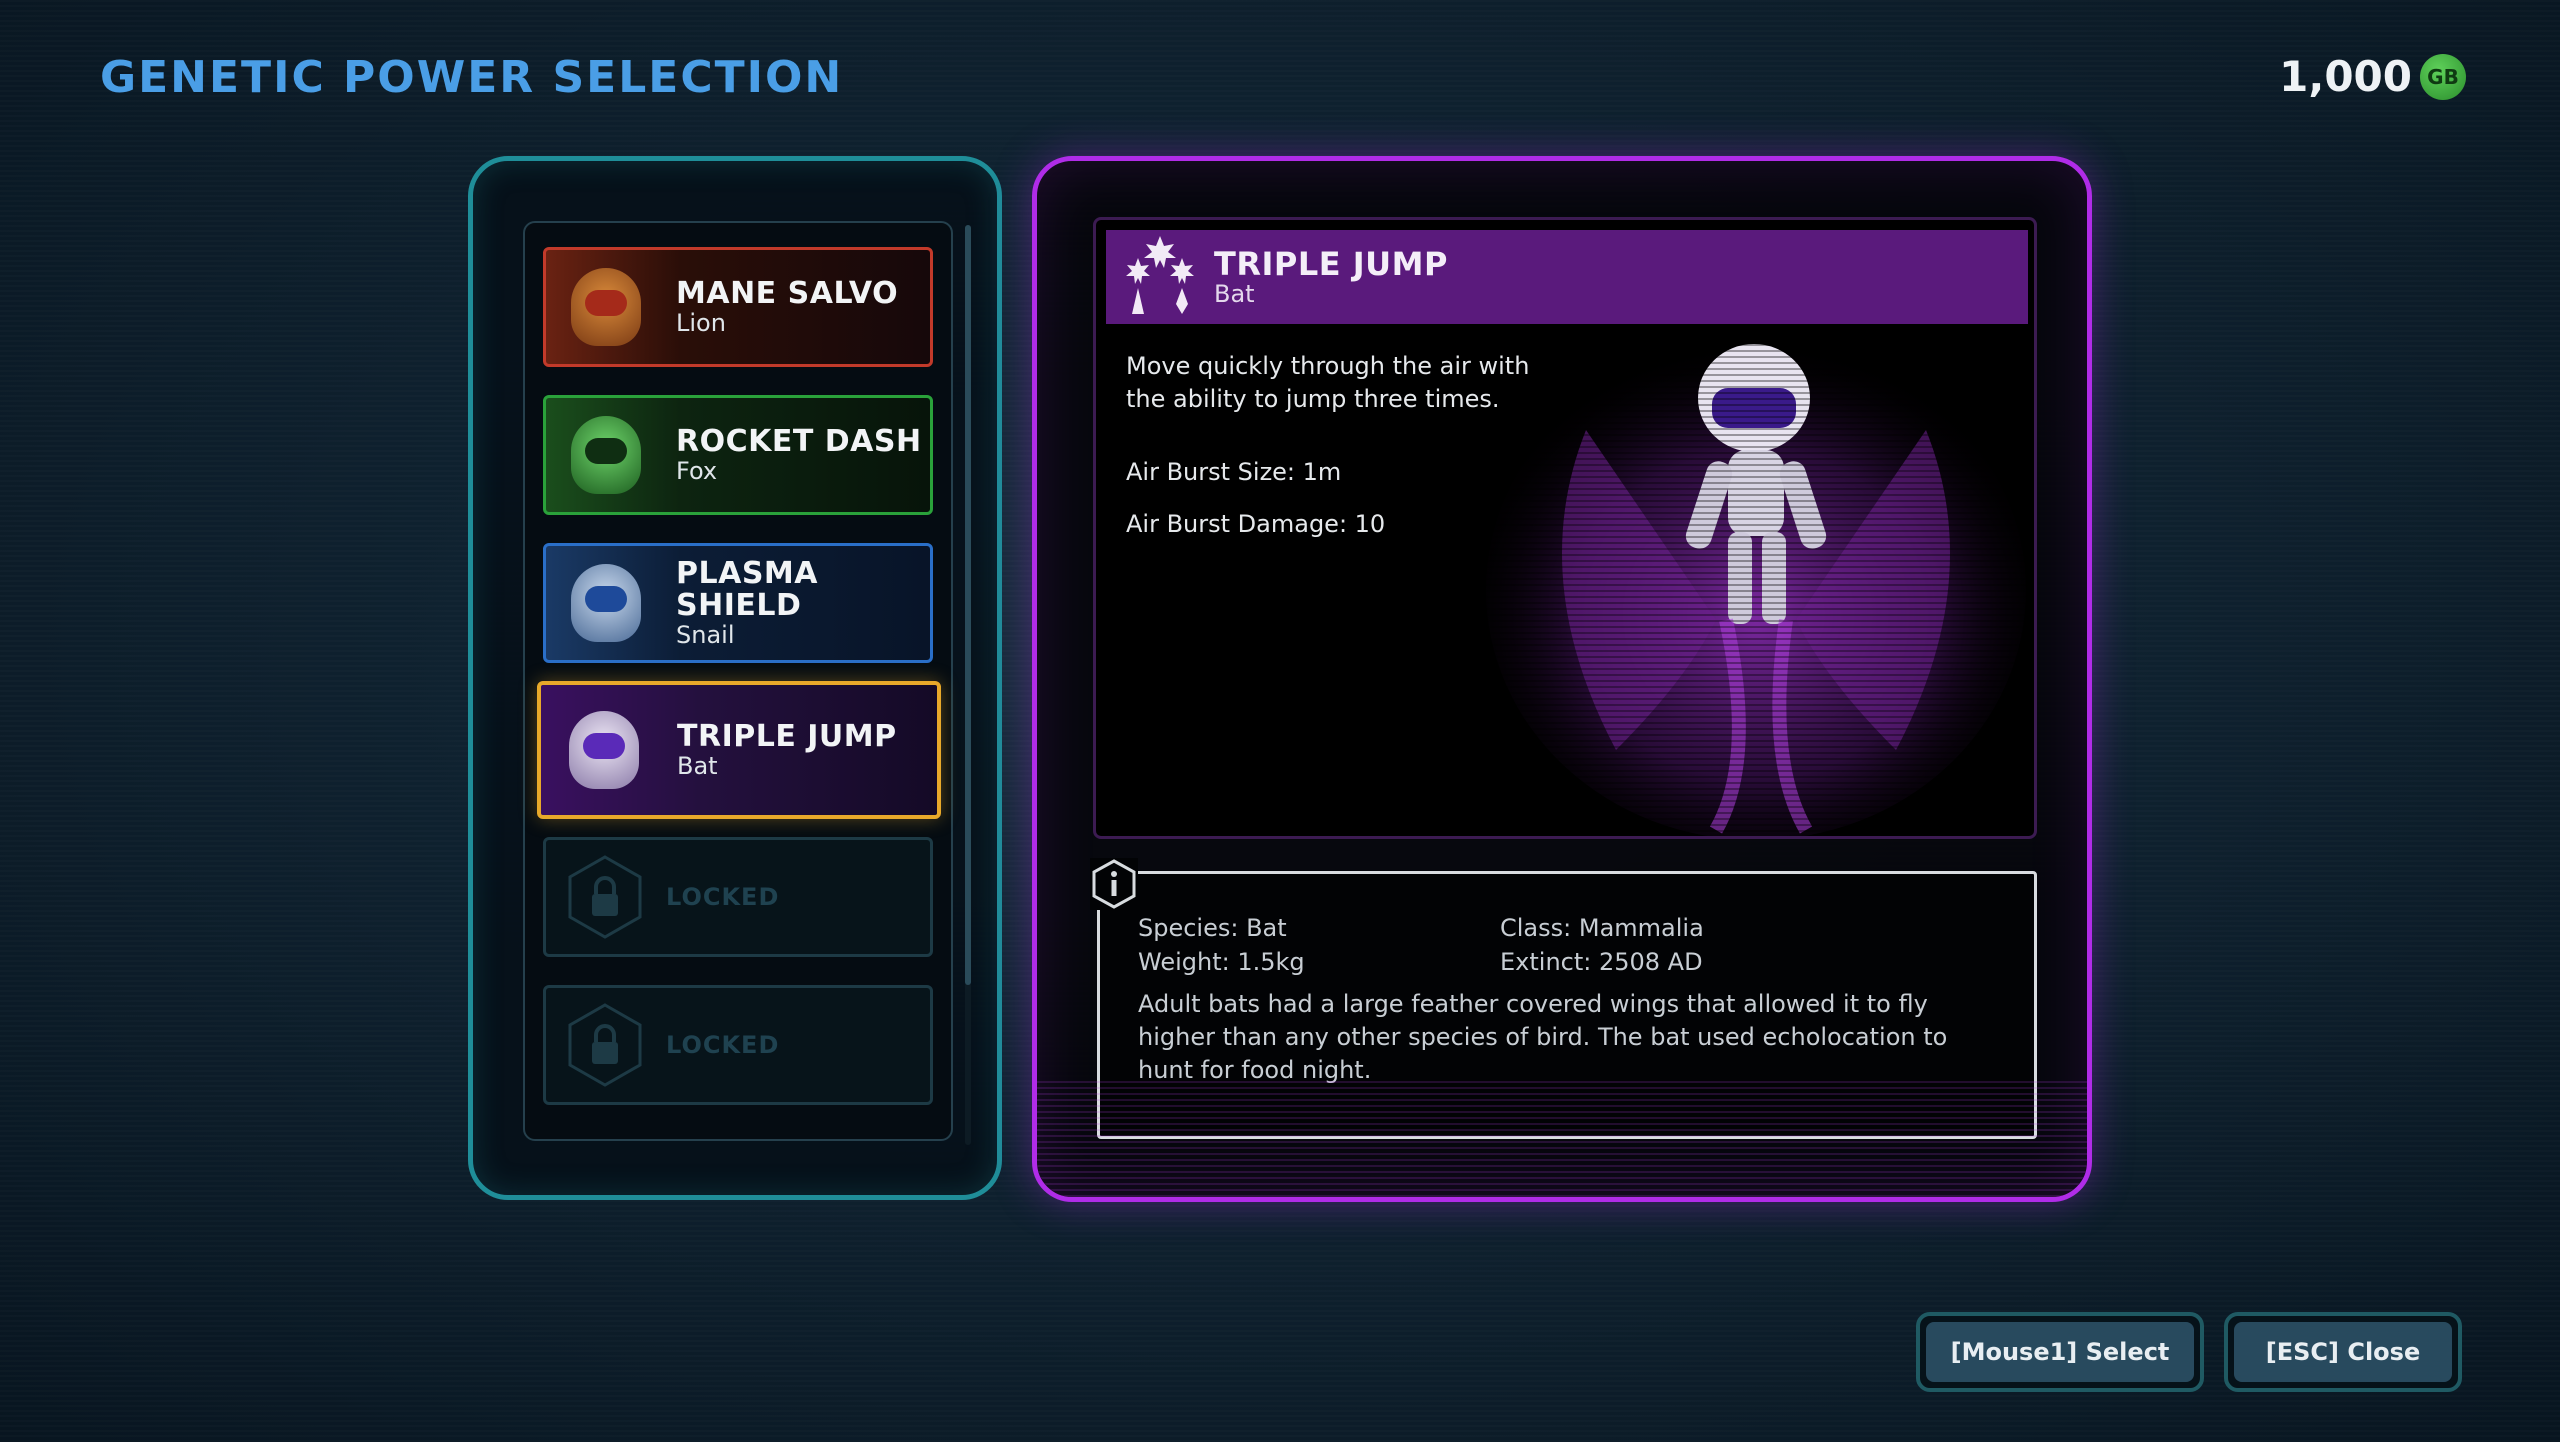 This screenshot has height=1442, width=2560. I want to click on power-name: TRIPLE JUMP, so click(787, 736).